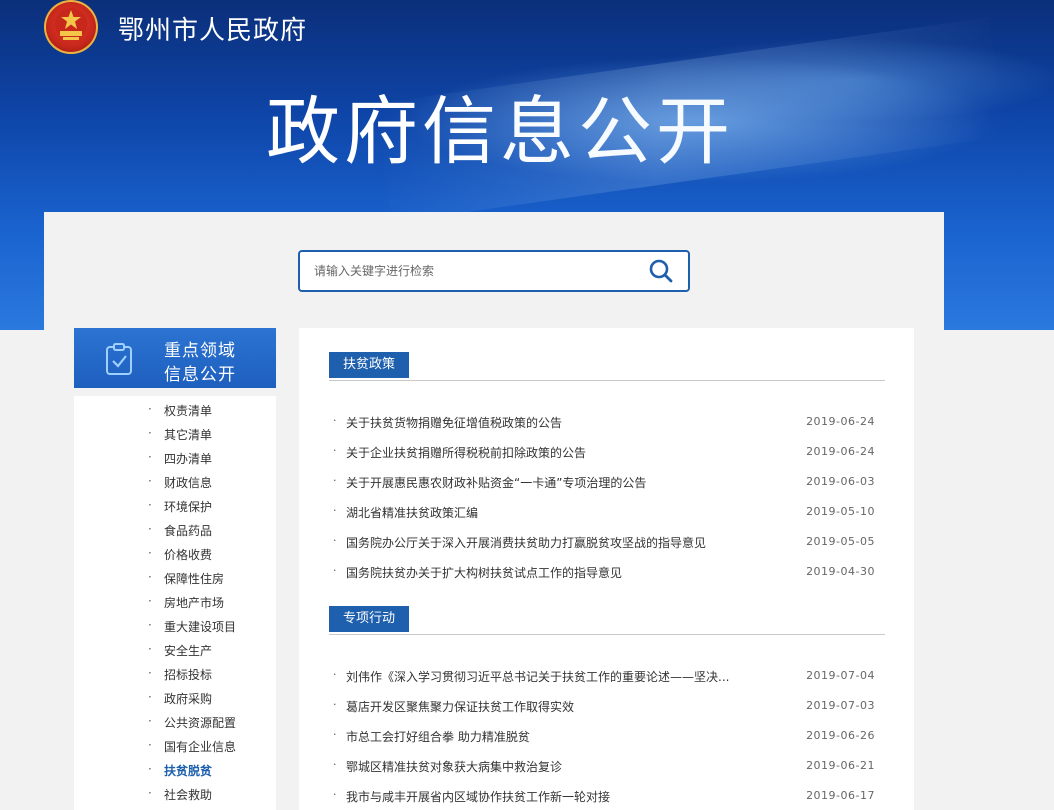 The width and height of the screenshot is (1054, 810). What do you see at coordinates (840, 705) in the screenshot?
I see `news-date: 2019-07-03` at bounding box center [840, 705].